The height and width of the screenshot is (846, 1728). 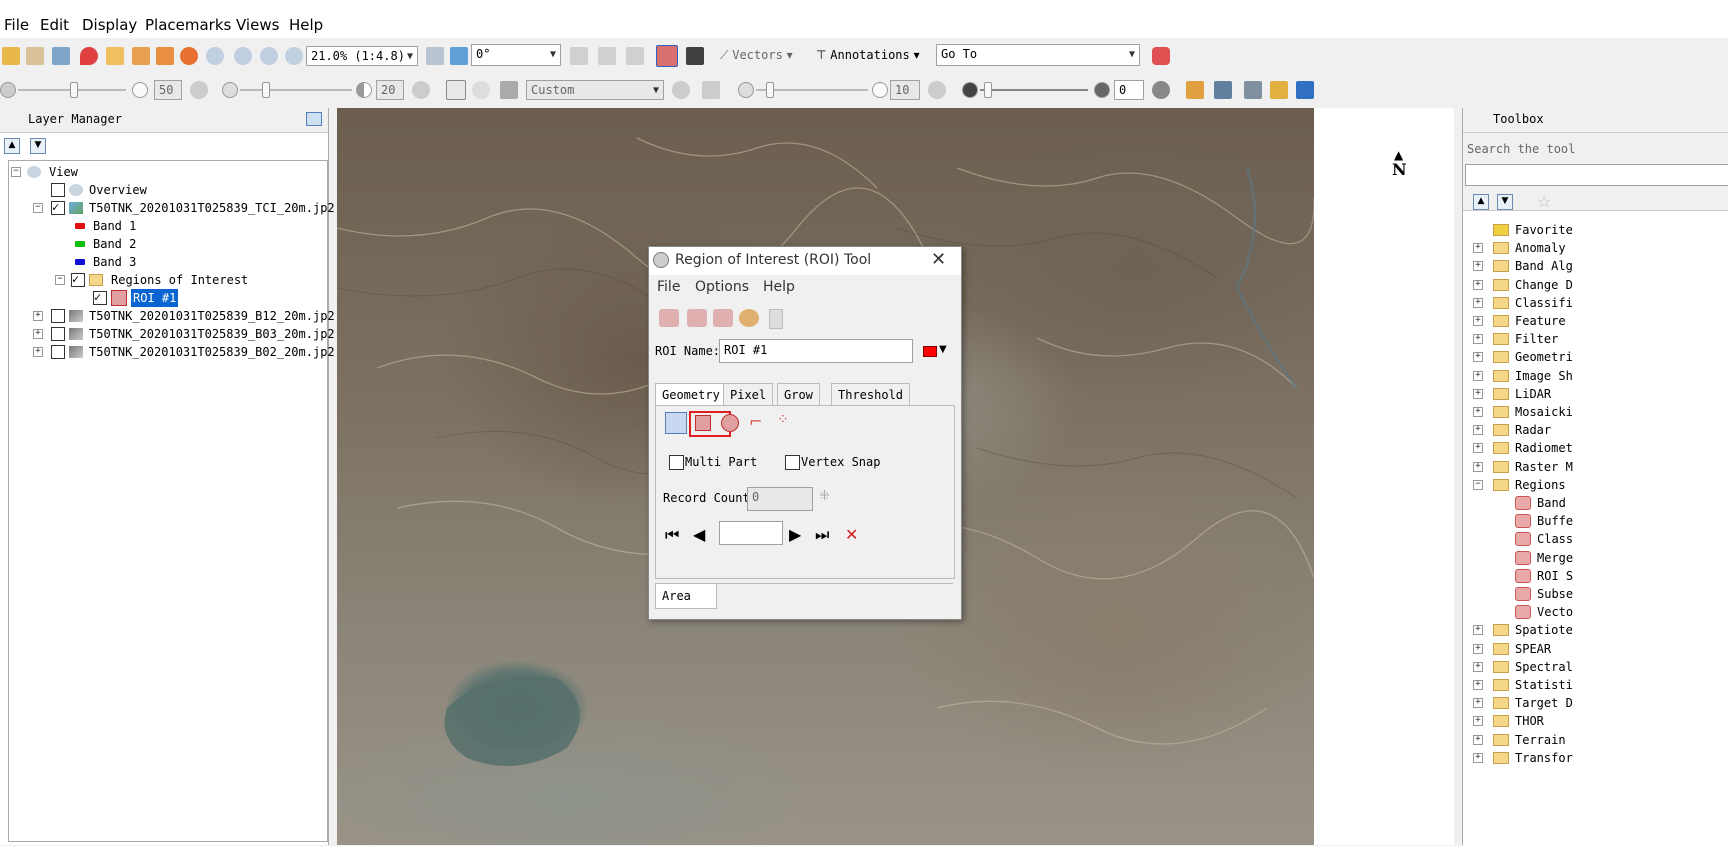 What do you see at coordinates (1195, 90) in the screenshot?
I see `ruler-icon` at bounding box center [1195, 90].